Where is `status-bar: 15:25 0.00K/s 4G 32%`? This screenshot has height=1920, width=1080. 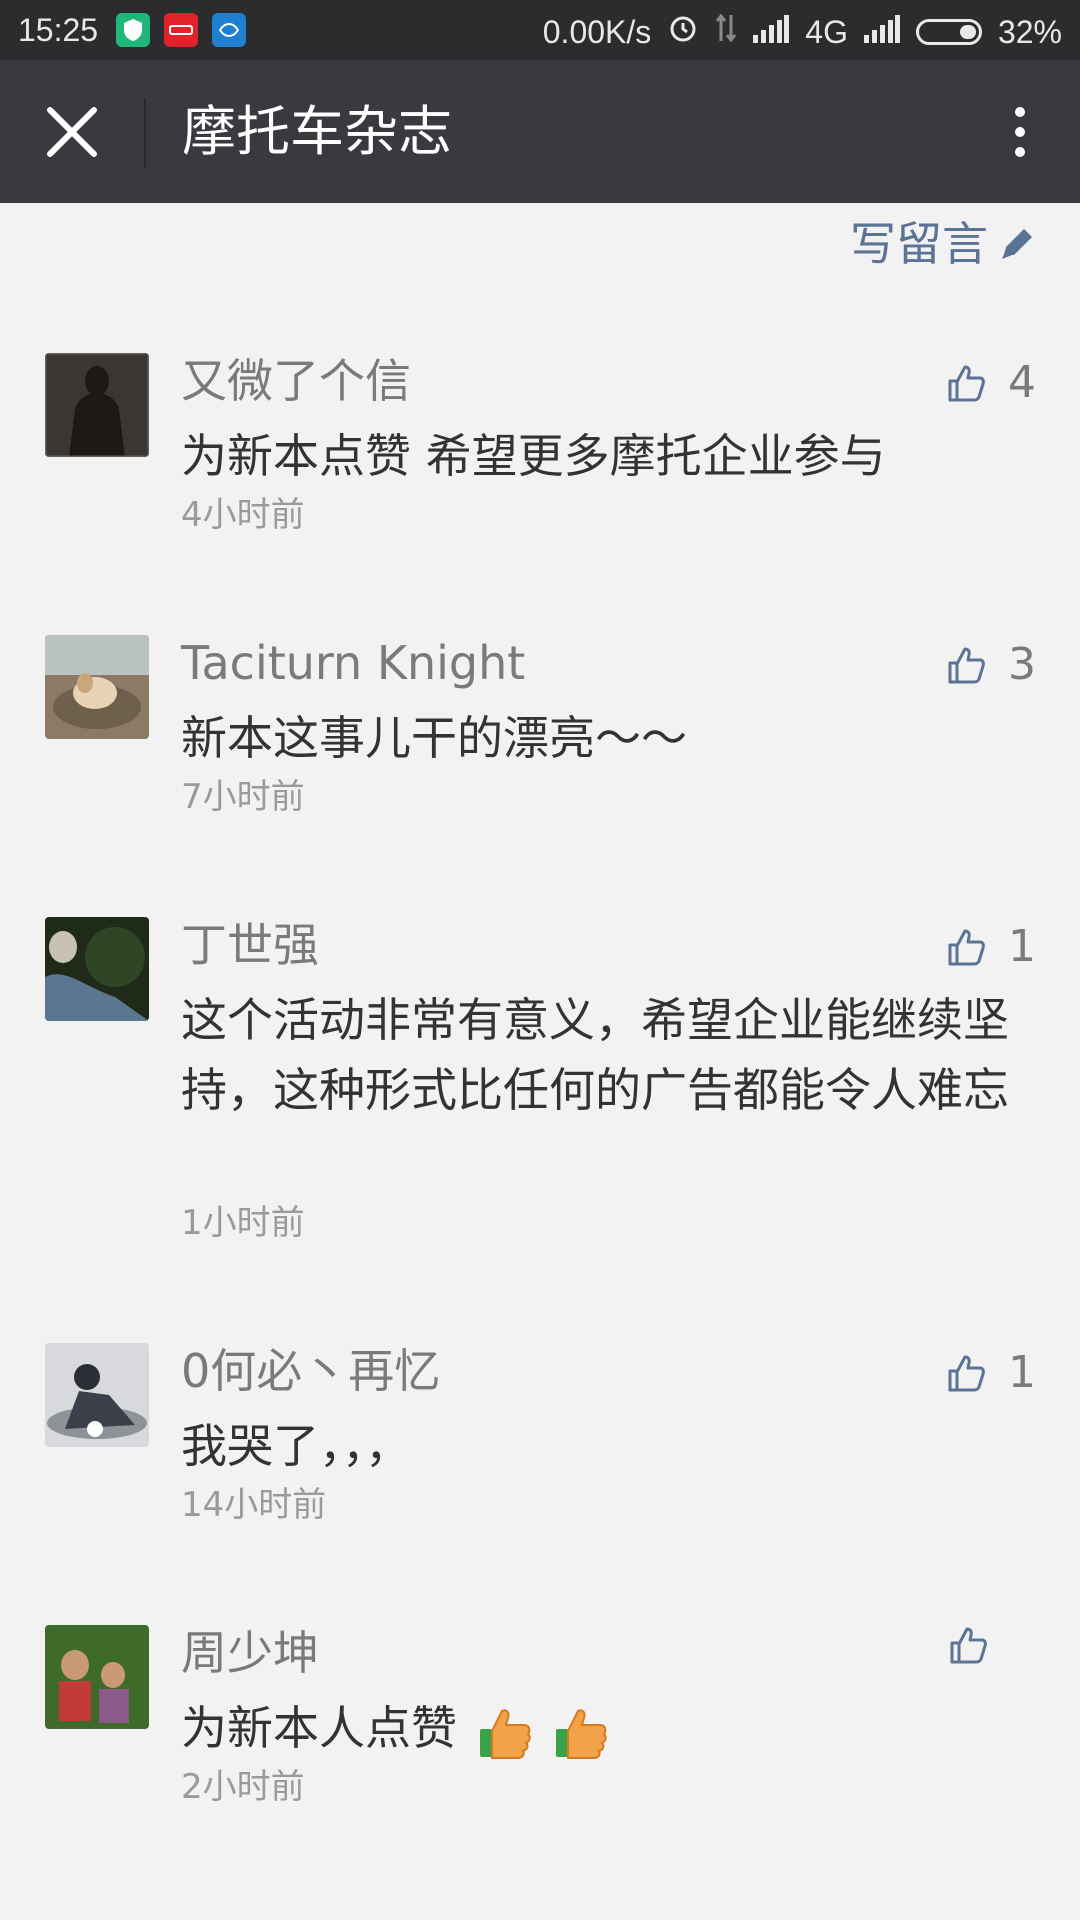 status-bar: 15:25 0.00K/s 4G 32% is located at coordinates (540, 30).